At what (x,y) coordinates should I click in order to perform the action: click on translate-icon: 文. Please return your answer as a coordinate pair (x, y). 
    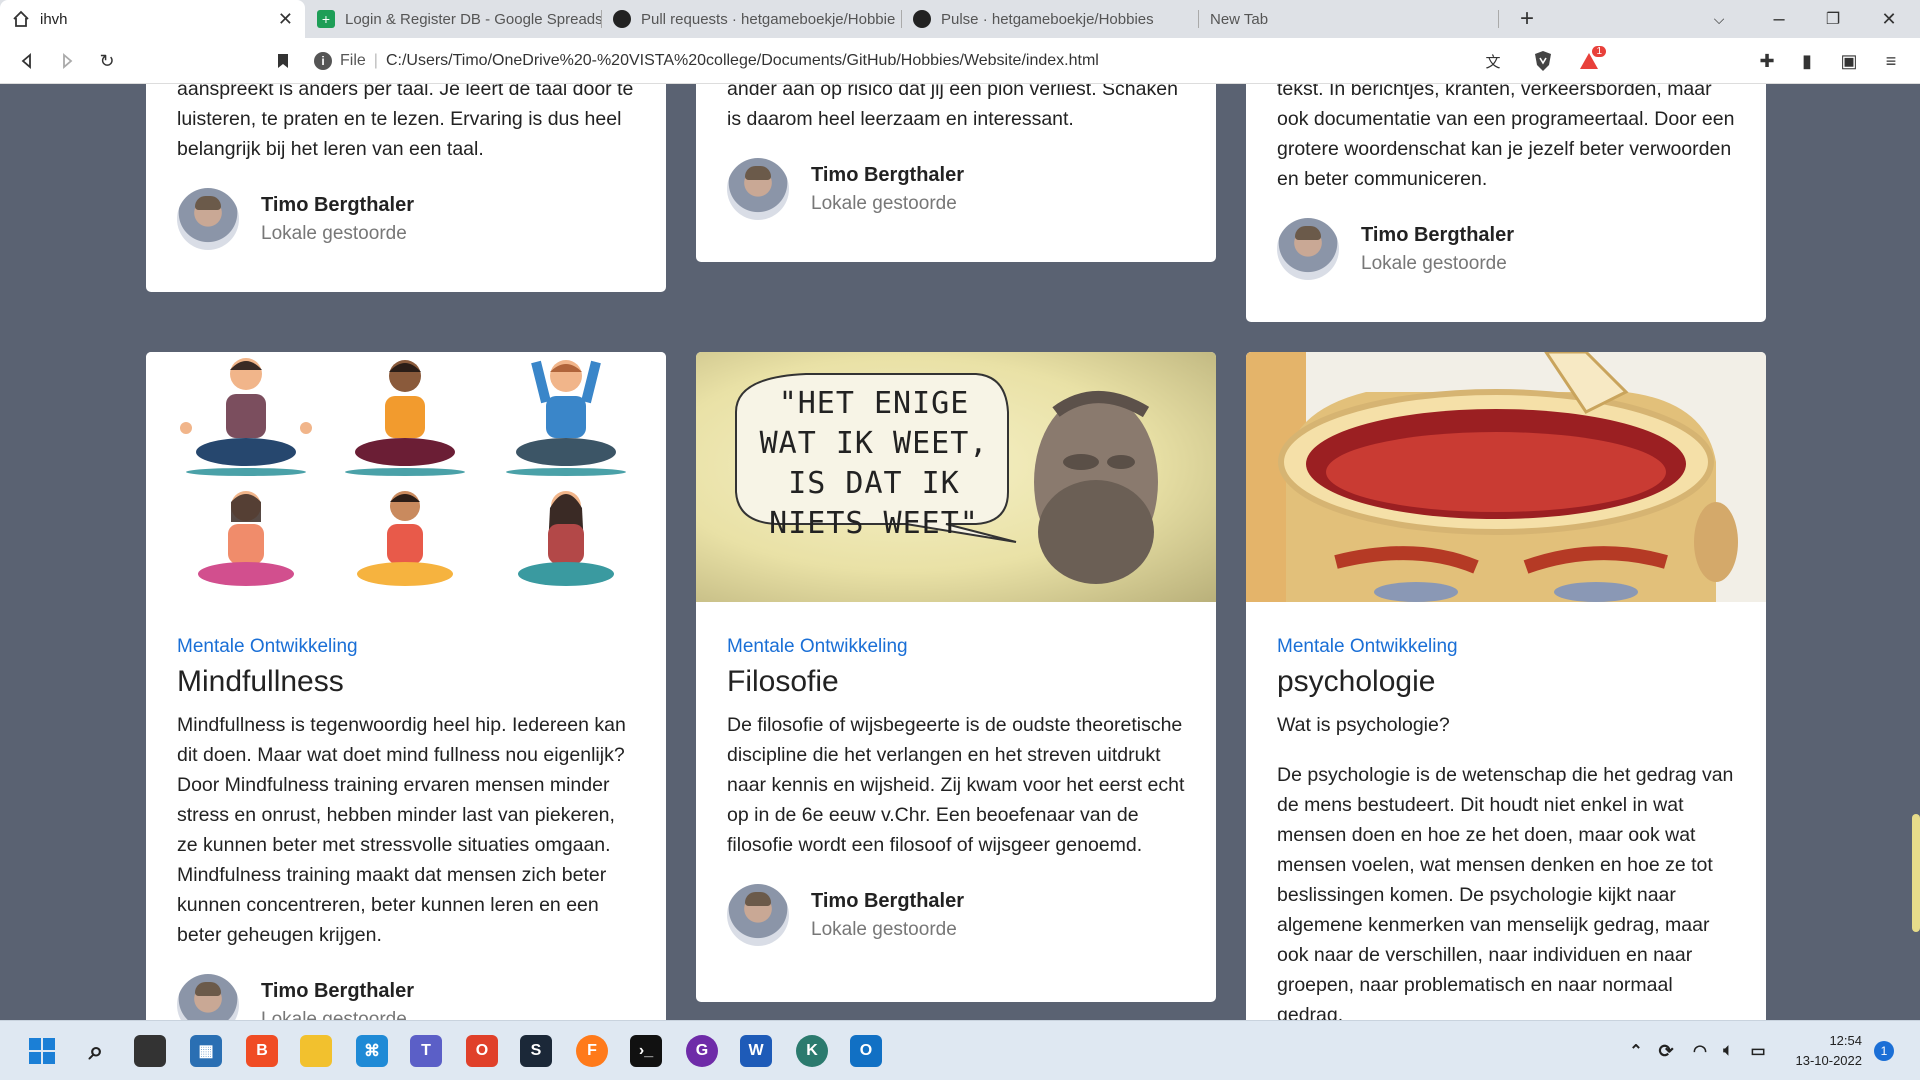
    Looking at the image, I should click on (1493, 61).